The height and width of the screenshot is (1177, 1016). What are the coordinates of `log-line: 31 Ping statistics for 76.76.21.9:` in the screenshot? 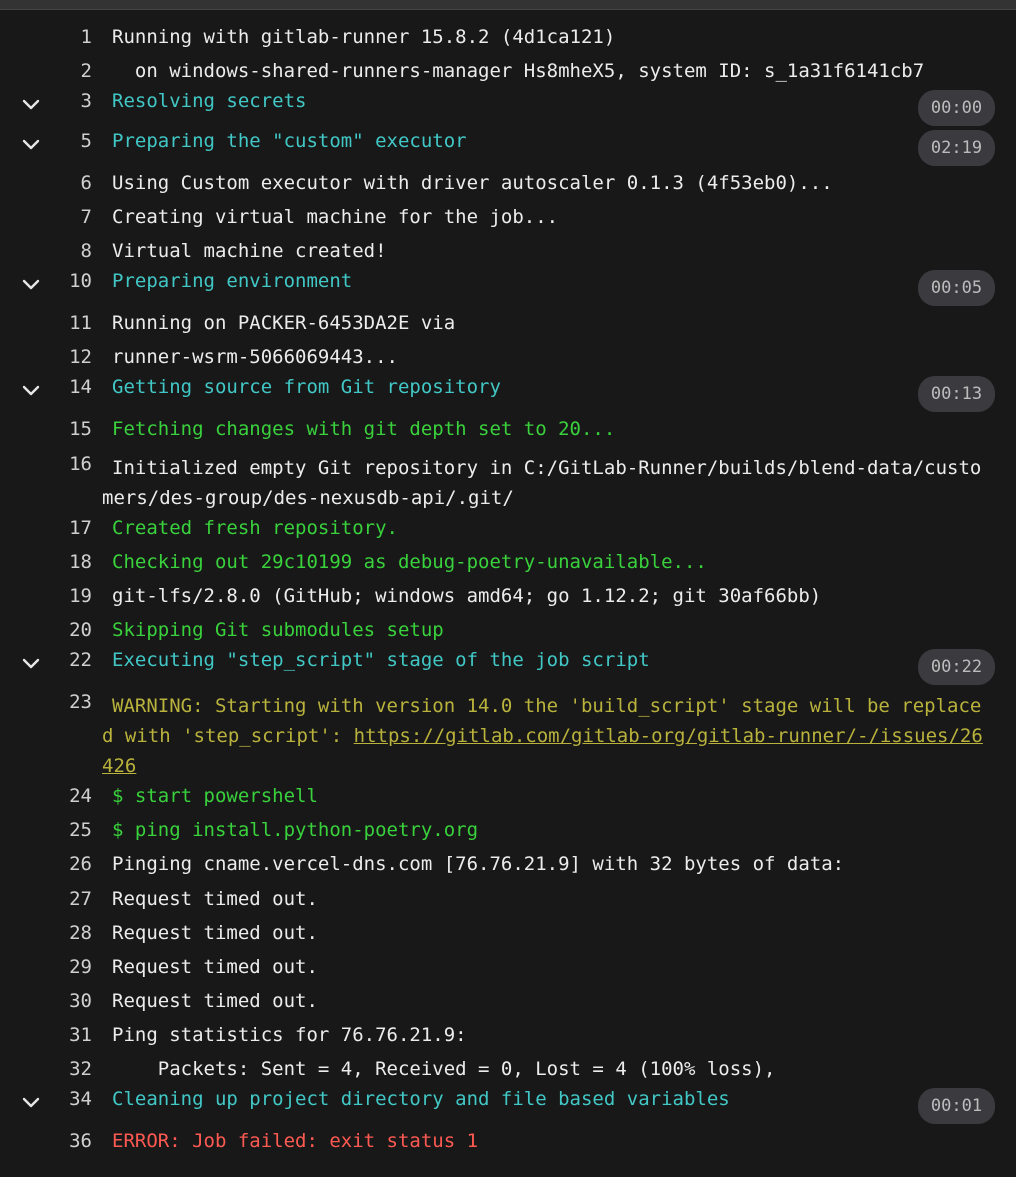 It's located at (508, 1038).